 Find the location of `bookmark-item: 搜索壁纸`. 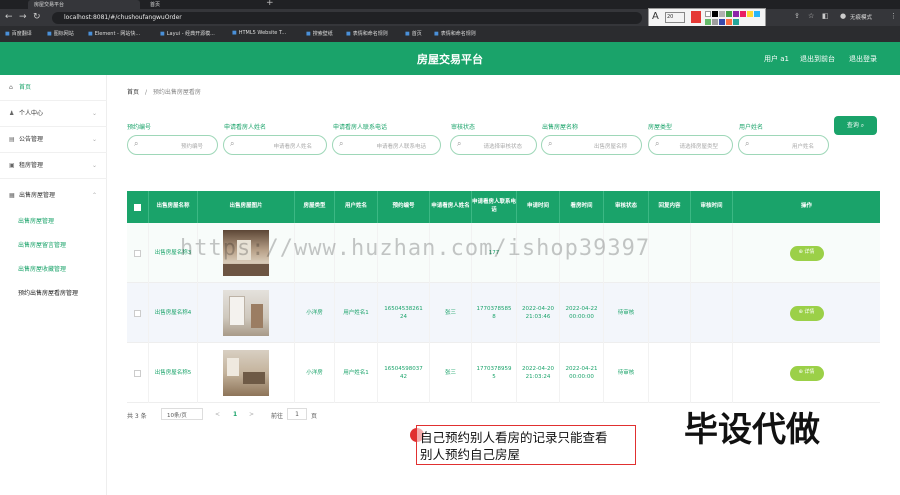

bookmark-item: 搜索壁纸 is located at coordinates (319, 33).